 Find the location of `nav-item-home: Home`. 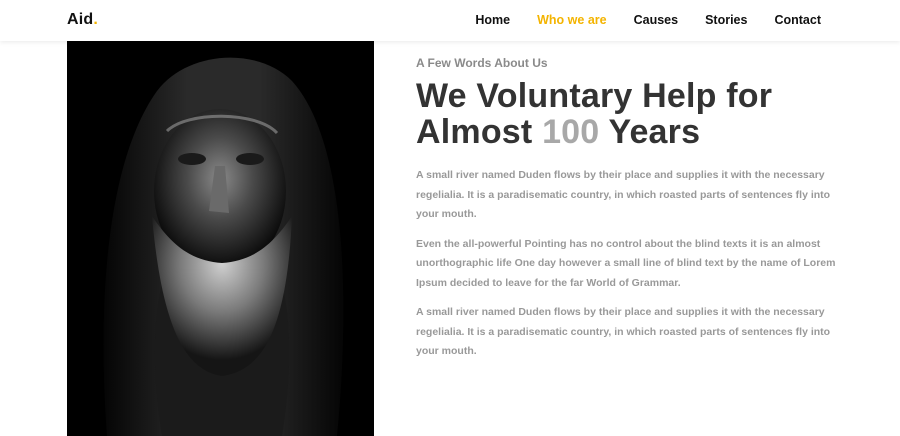

nav-item-home: Home is located at coordinates (492, 20).